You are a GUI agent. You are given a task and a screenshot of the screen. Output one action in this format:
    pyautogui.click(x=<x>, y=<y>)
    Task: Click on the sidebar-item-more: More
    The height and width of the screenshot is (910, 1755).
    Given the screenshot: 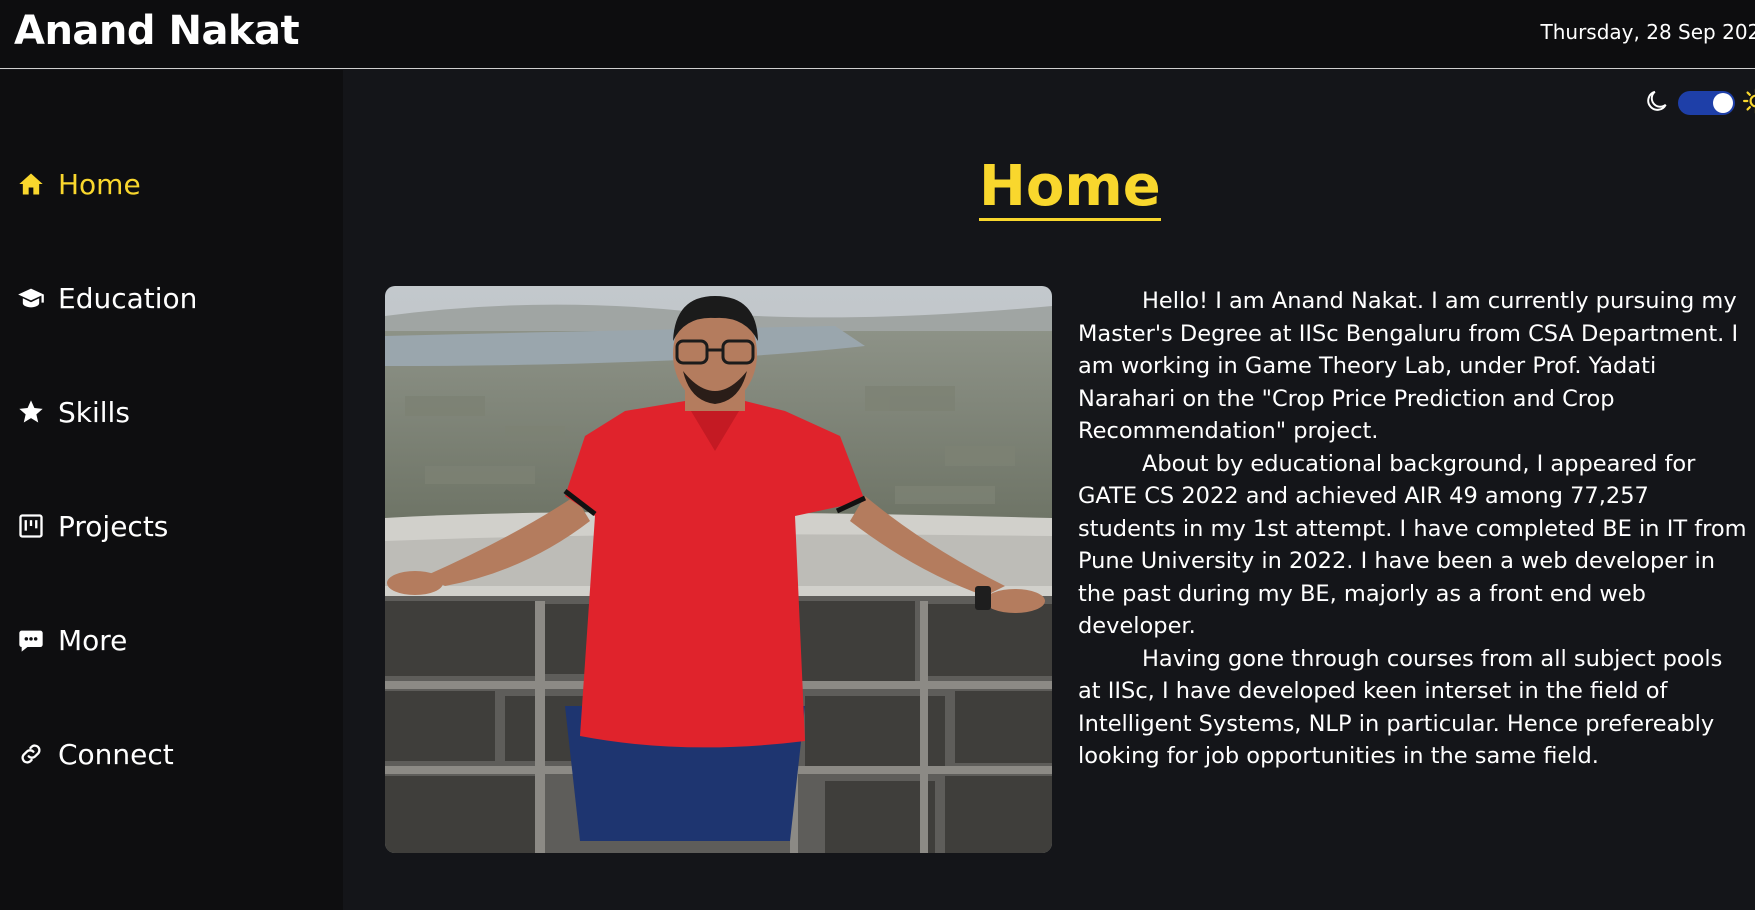 What is the action you would take?
    pyautogui.click(x=71, y=640)
    